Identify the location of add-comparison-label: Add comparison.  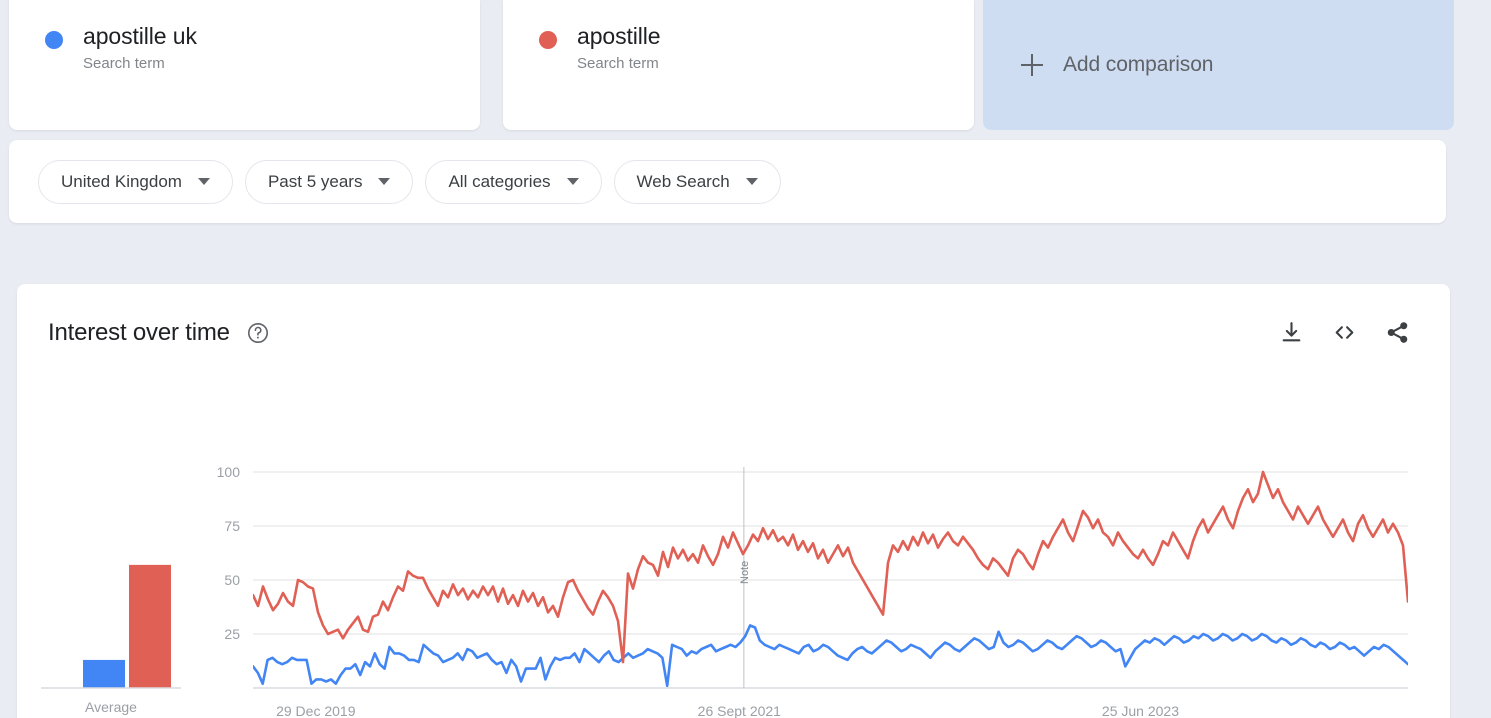
(1138, 64).